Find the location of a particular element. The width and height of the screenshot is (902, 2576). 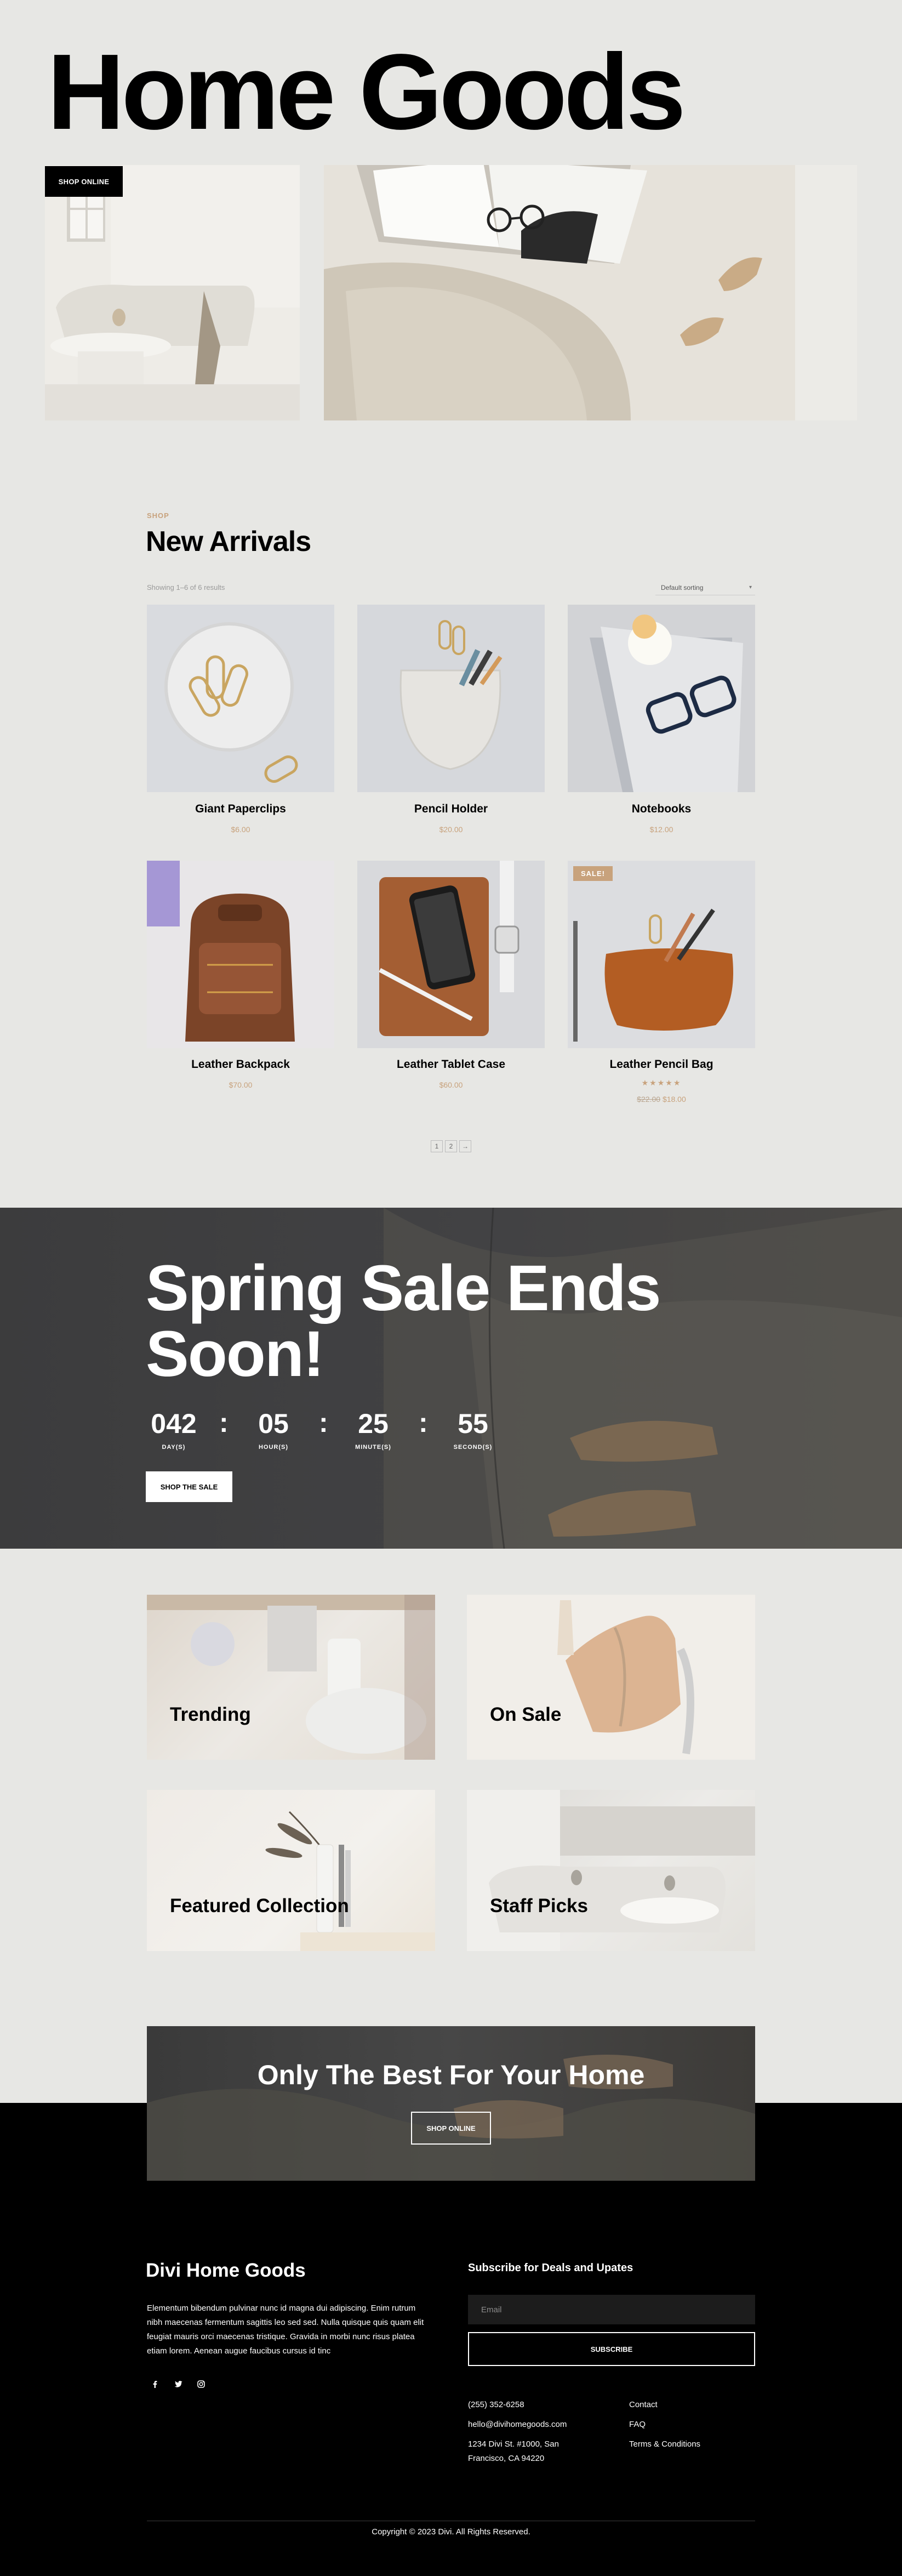

category-label: Staff Picks is located at coordinates (539, 1906).